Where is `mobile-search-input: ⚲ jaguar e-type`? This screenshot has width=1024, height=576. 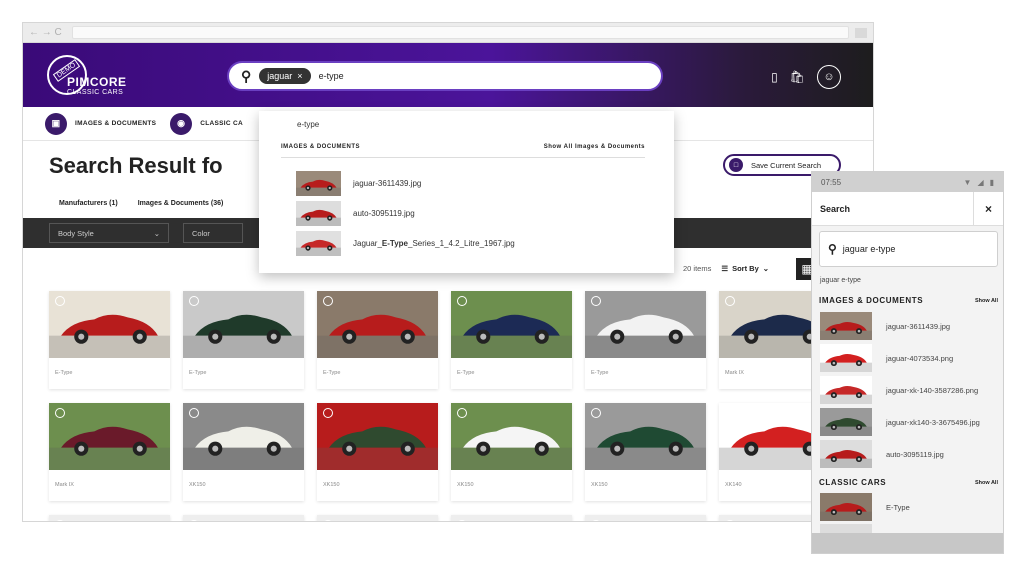 mobile-search-input: ⚲ jaguar e-type is located at coordinates (908, 249).